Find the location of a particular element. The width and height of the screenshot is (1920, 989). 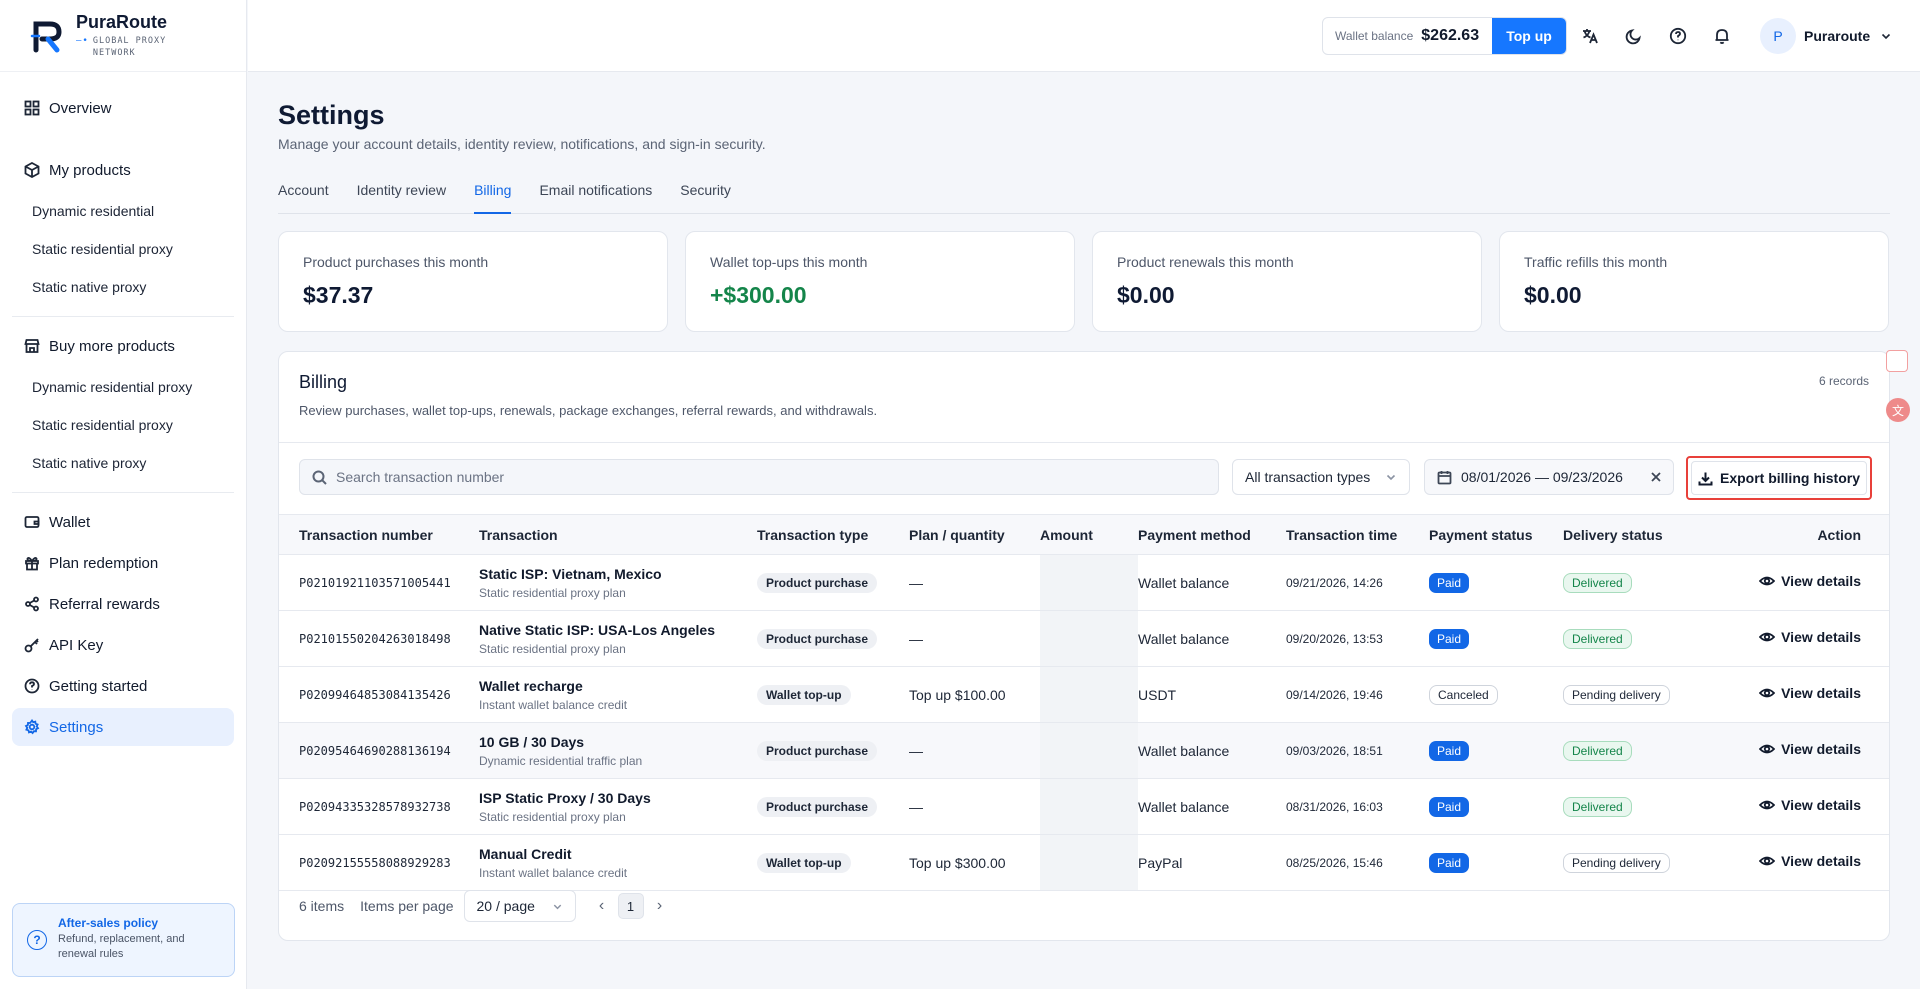

export-billing-button: Export billing history is located at coordinates (1779, 478).